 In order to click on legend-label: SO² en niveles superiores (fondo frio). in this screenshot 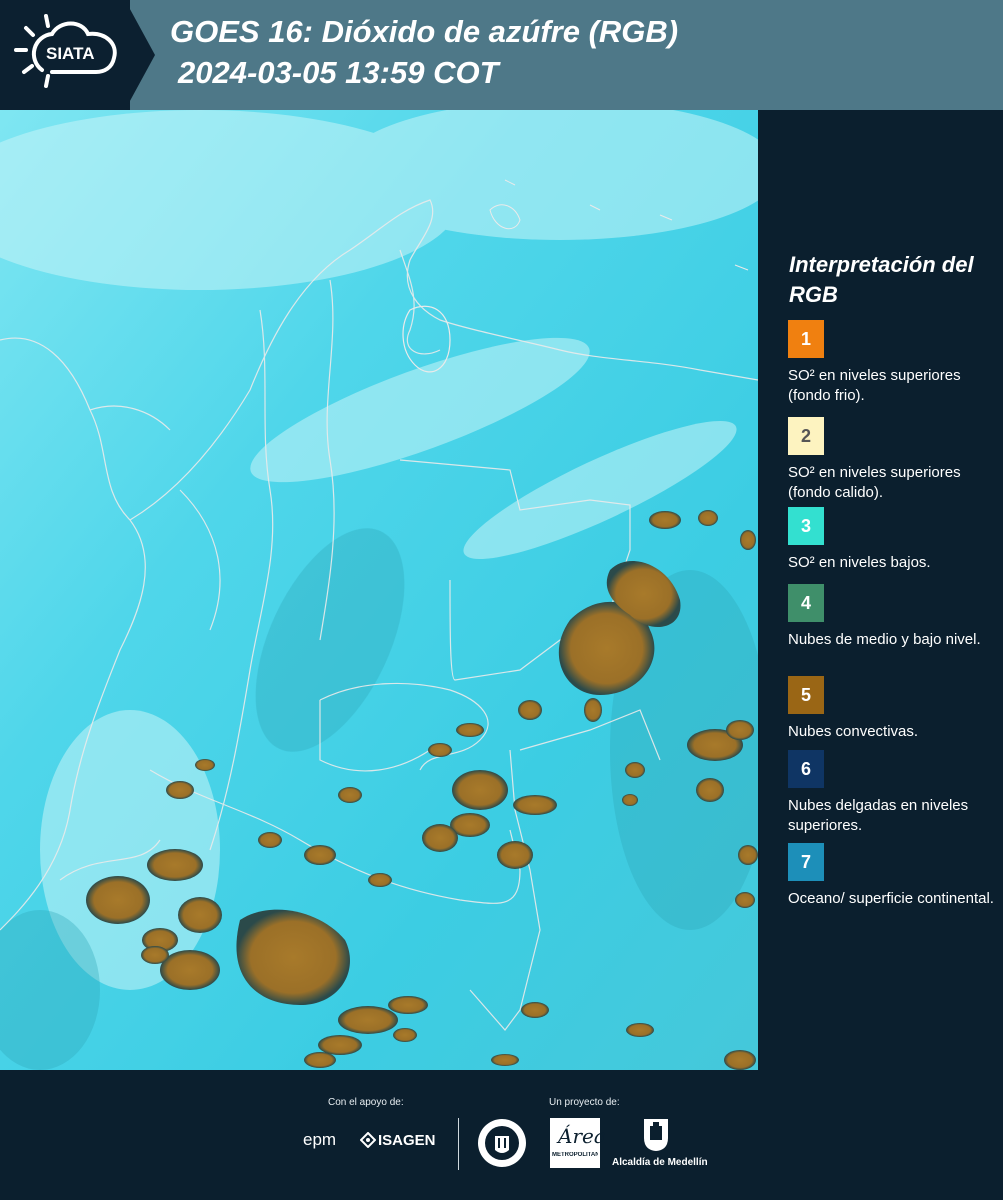, I will do `click(874, 385)`.